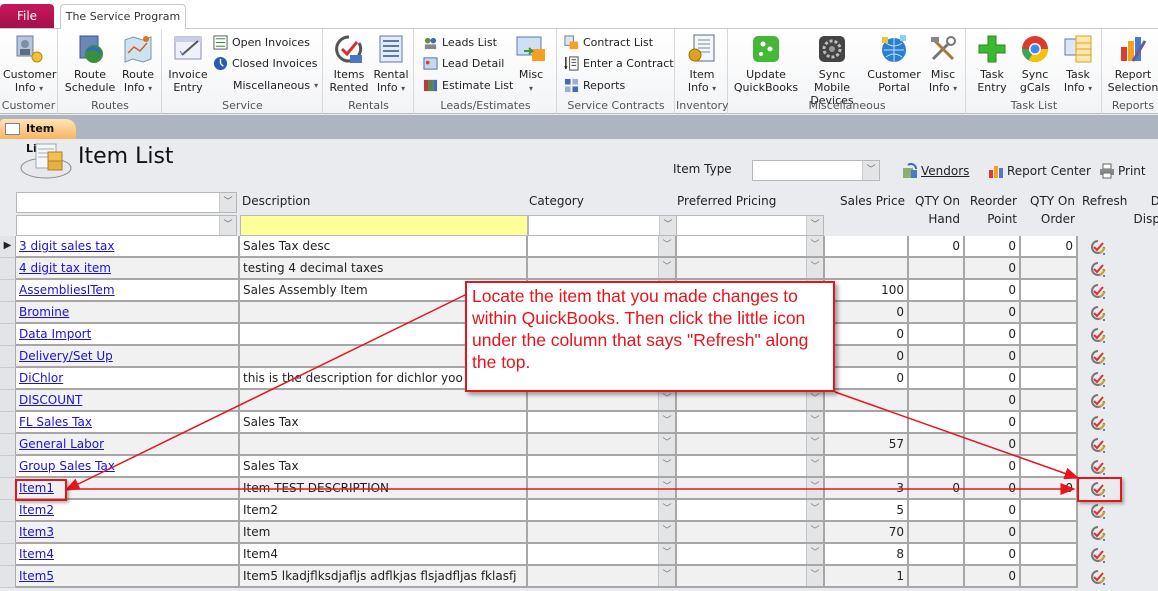 The width and height of the screenshot is (1158, 591). Describe the element at coordinates (867, 291) in the screenshot. I see `cell-sales-price: 100` at that location.